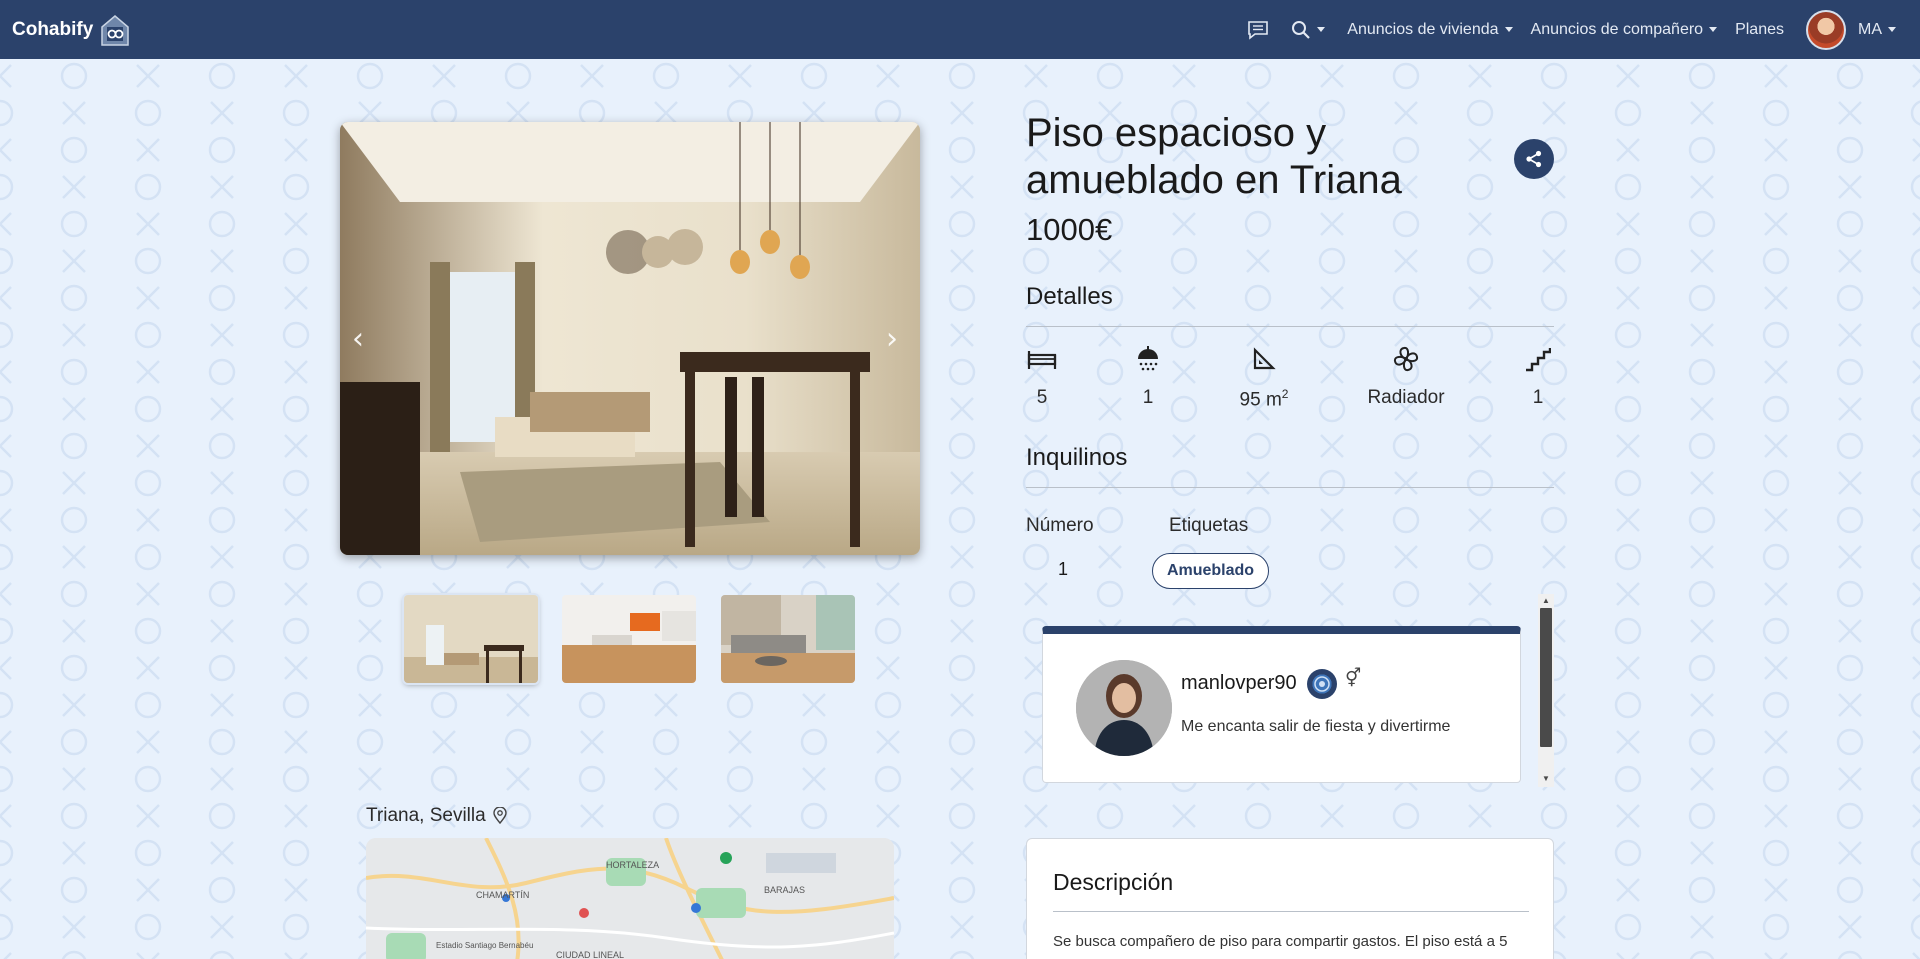 The image size is (1920, 959). What do you see at coordinates (1423, 29) in the screenshot?
I see `housing-ads-label: Anuncios de vivienda` at bounding box center [1423, 29].